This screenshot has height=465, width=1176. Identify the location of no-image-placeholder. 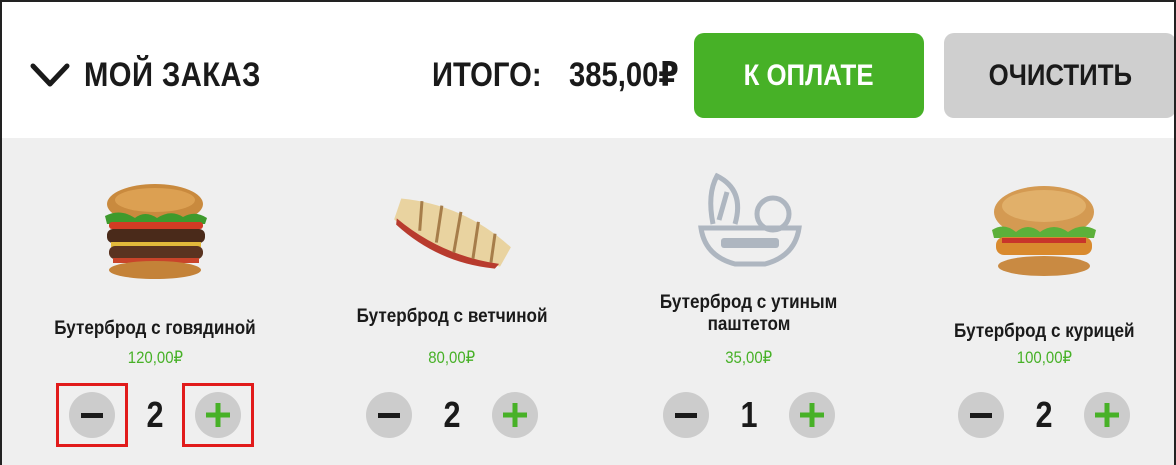
(750, 219).